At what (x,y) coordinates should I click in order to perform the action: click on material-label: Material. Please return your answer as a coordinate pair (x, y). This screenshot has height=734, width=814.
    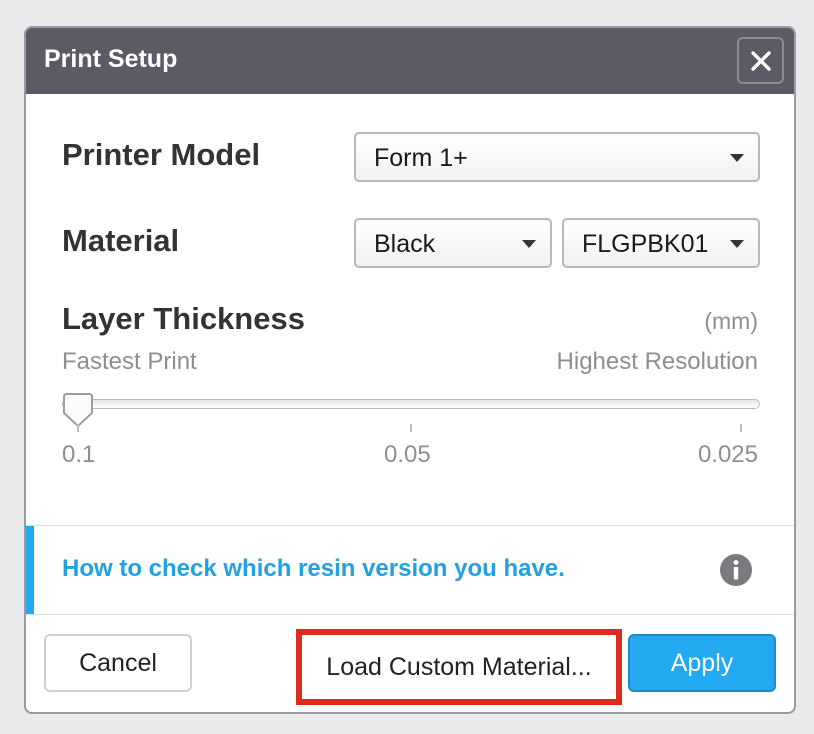
    Looking at the image, I should click on (121, 240).